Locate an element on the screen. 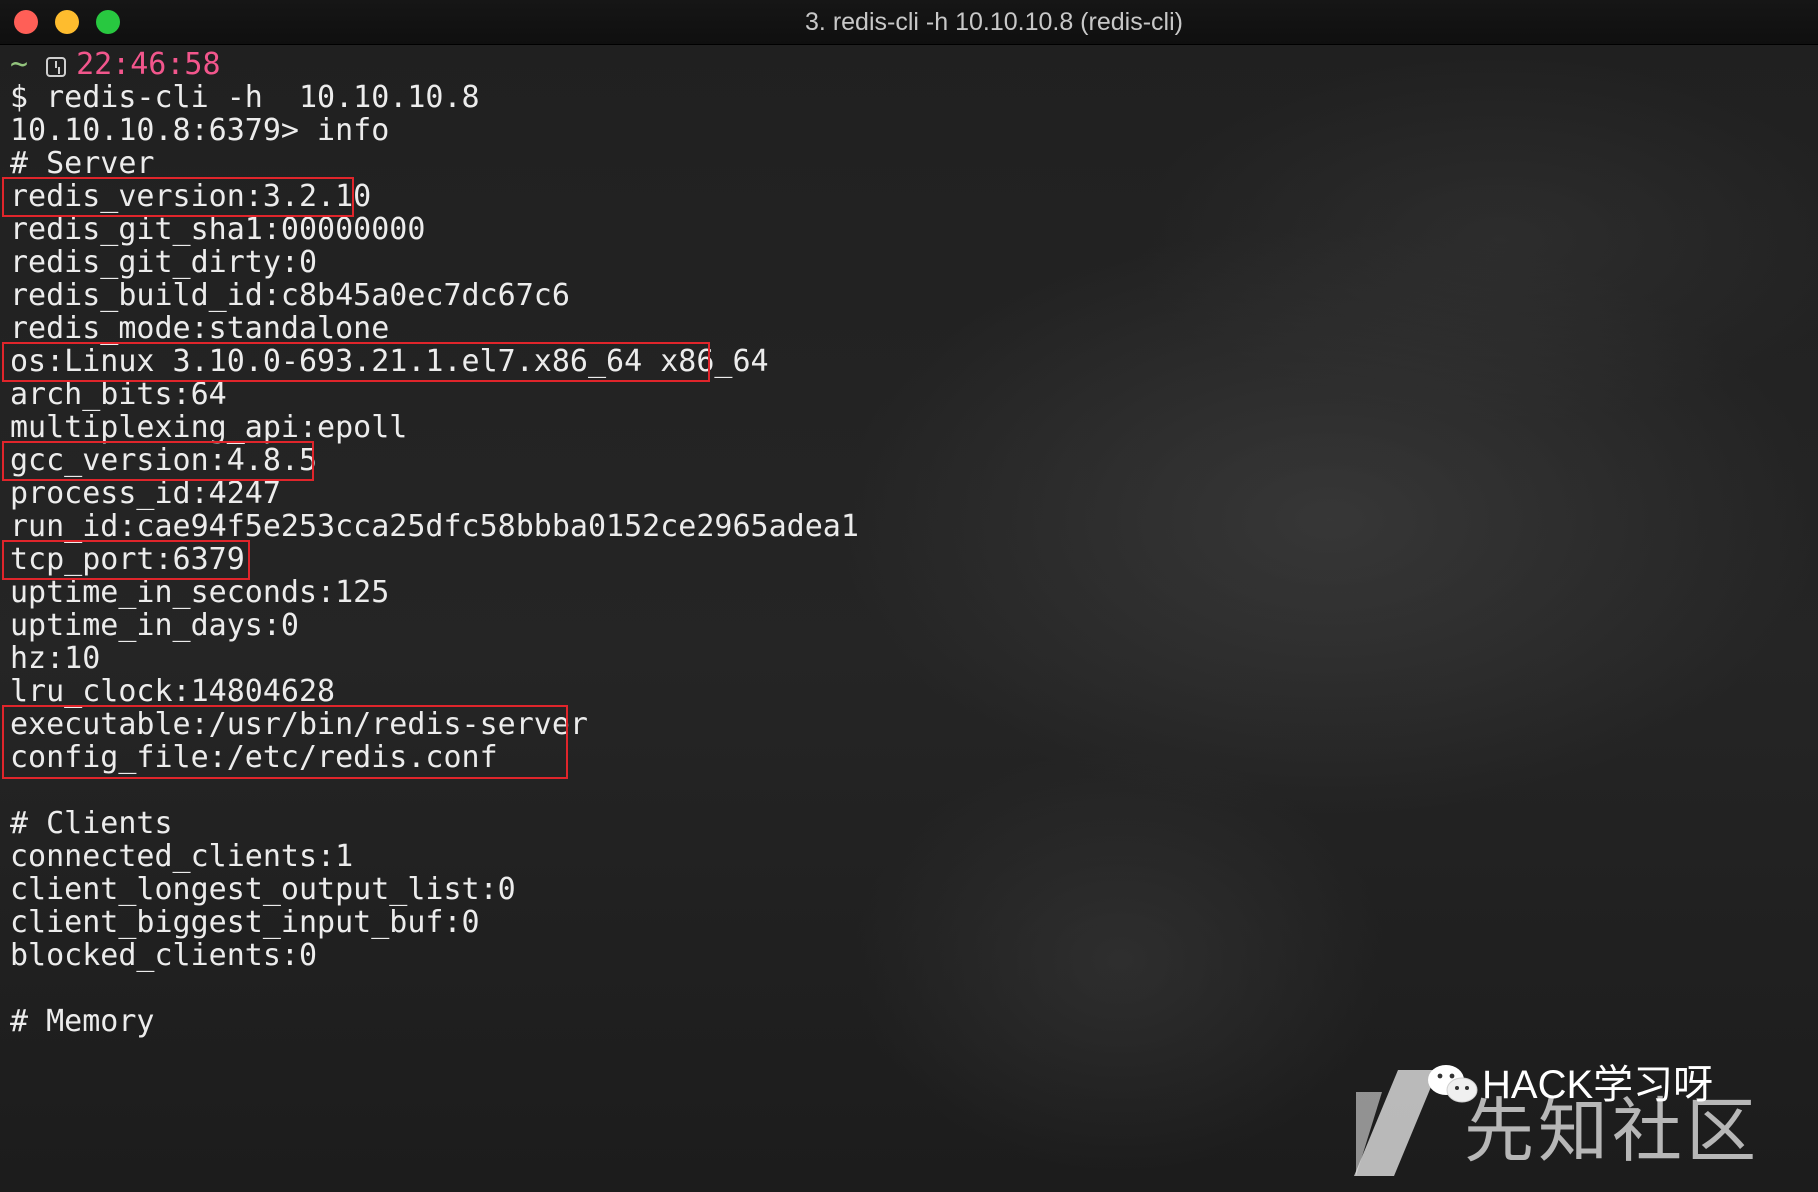 The height and width of the screenshot is (1192, 1818). cwd-label: ~ is located at coordinates (19, 64).